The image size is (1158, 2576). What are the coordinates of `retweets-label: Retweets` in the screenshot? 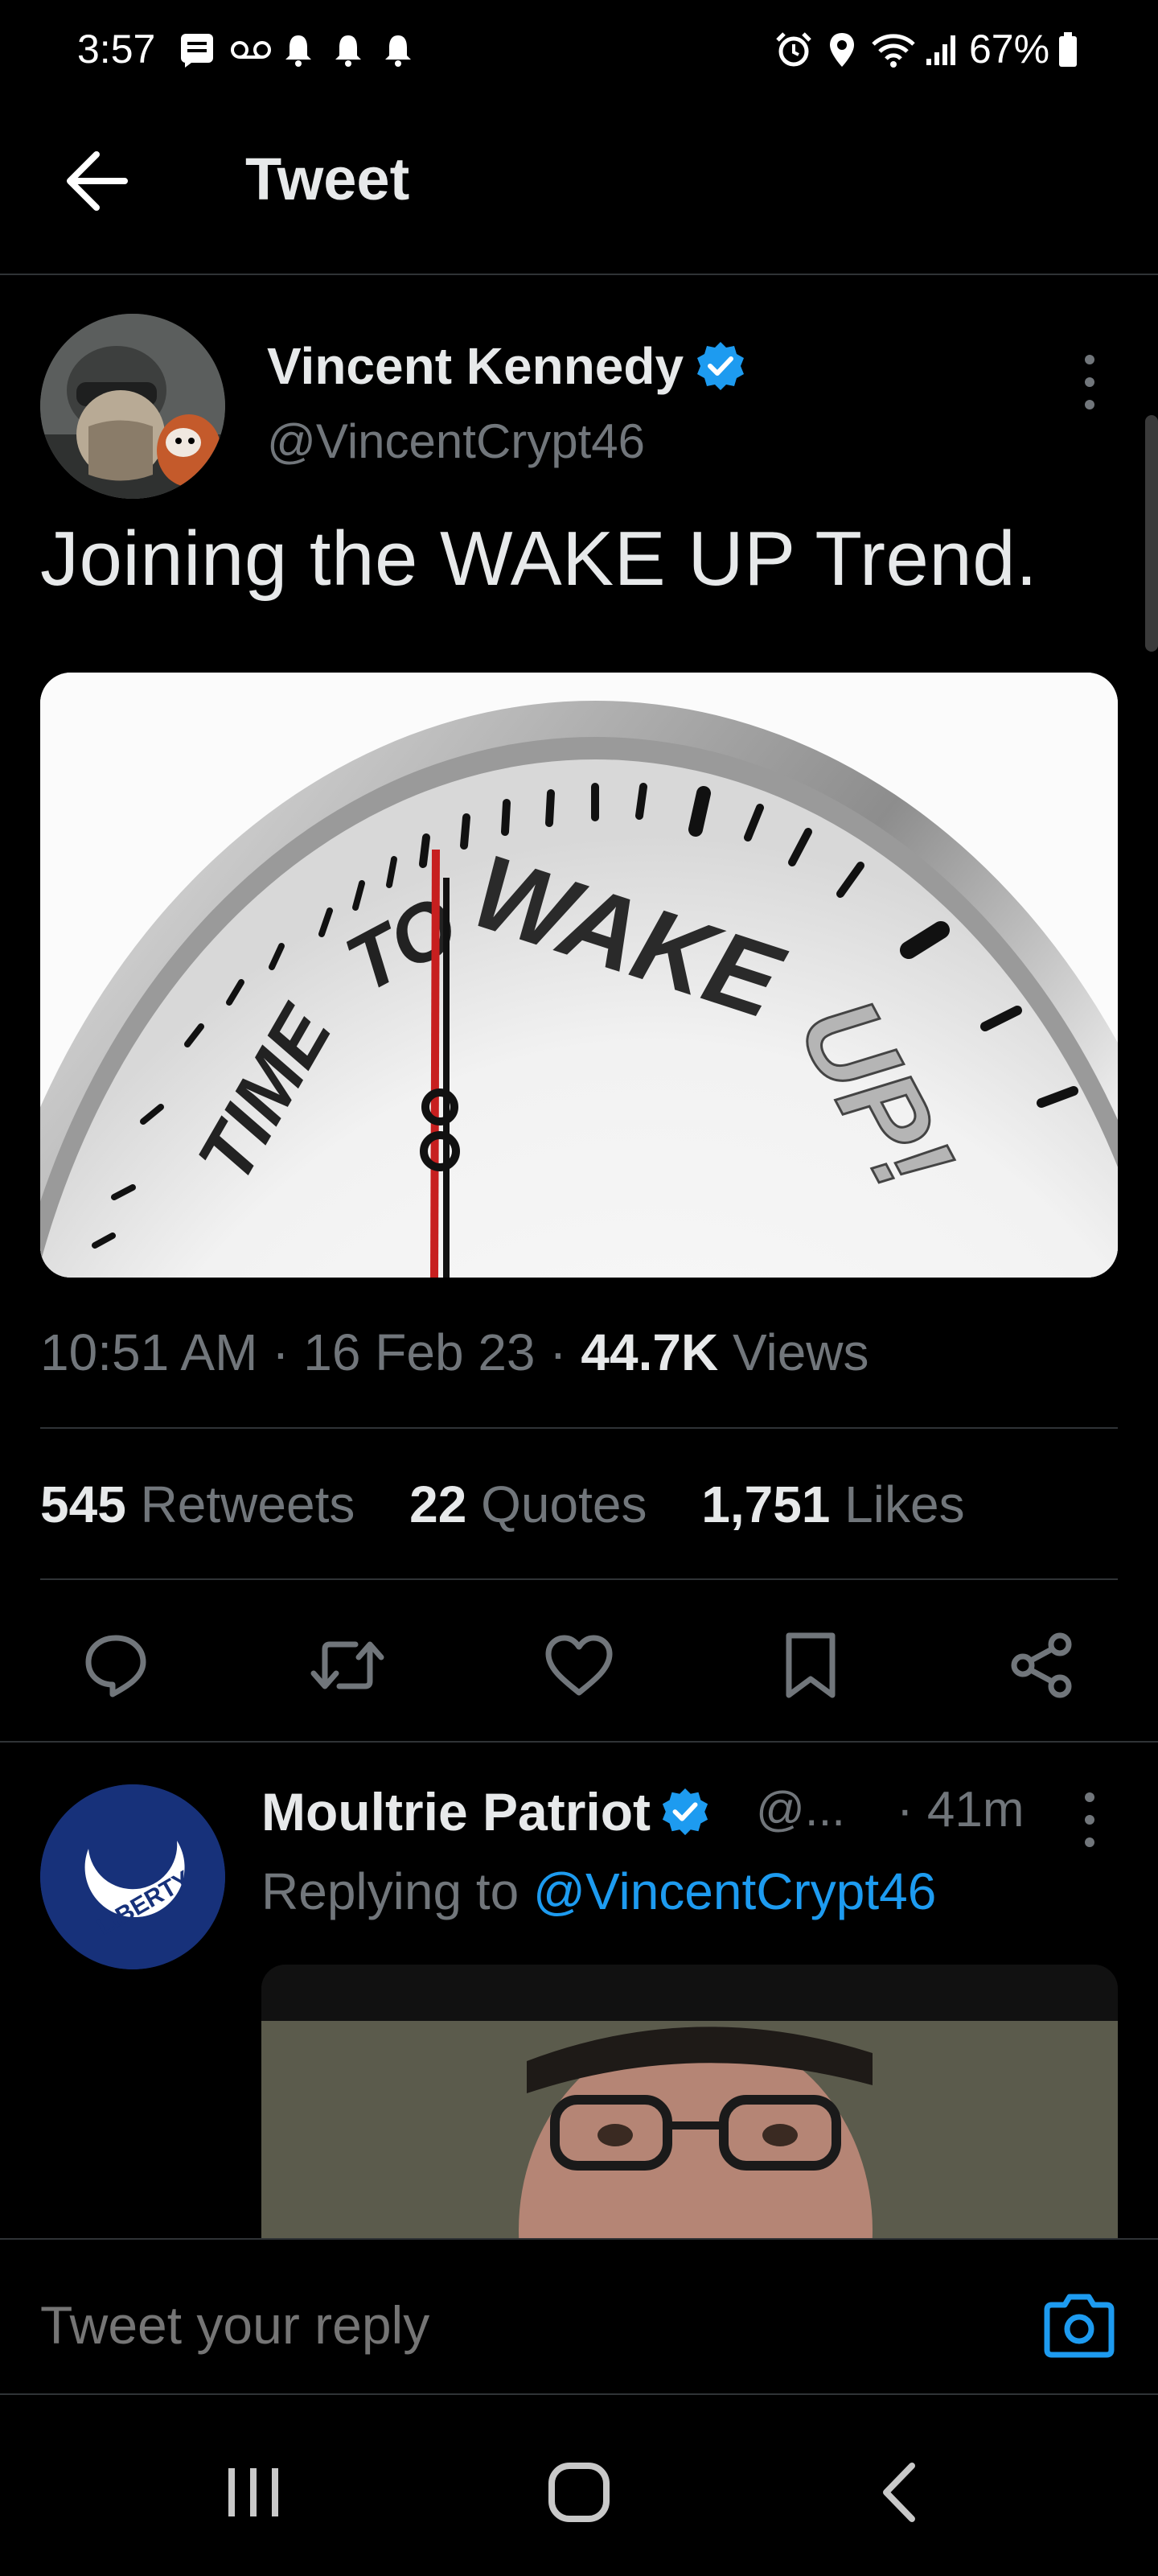 It's located at (248, 1504).